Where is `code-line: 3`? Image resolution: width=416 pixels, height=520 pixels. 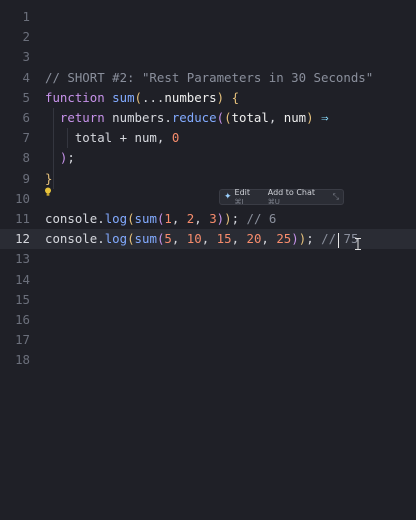
code-line: 3 is located at coordinates (208, 57).